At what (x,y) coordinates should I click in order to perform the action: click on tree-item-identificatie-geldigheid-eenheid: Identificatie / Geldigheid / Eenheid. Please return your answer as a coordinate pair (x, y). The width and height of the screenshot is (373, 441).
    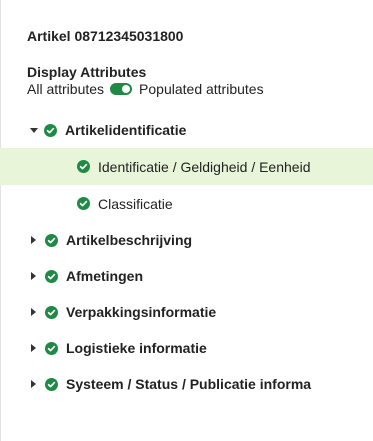
    Looking at the image, I should click on (186, 166).